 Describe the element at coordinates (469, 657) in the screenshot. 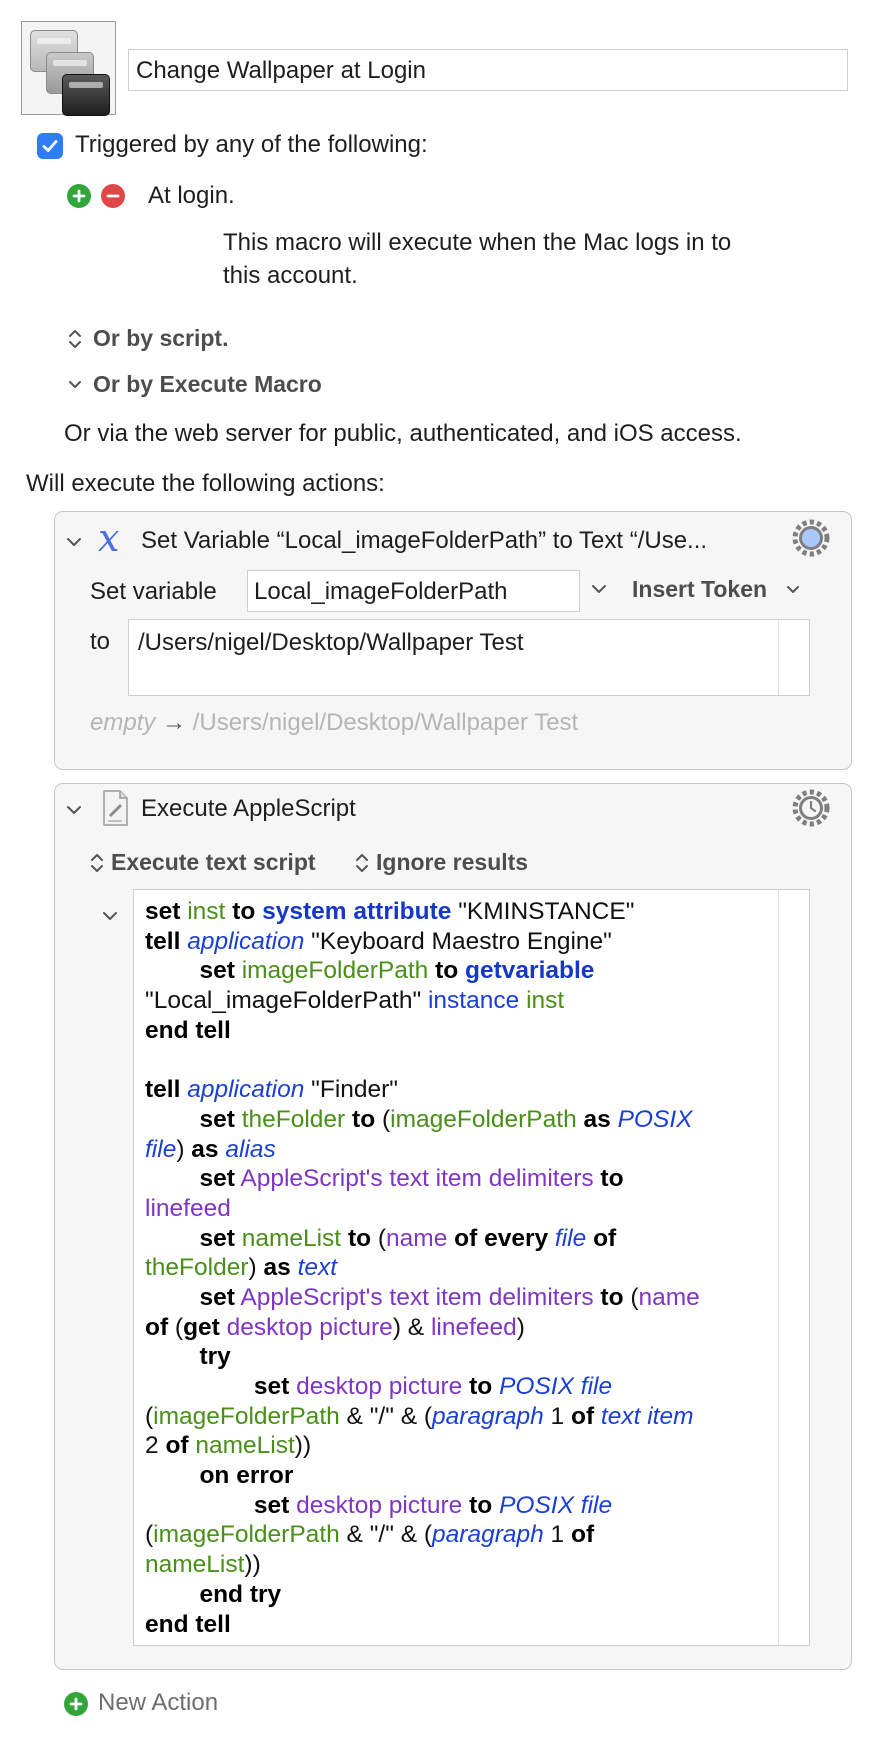

I see `text-value-field: /Users/nigel/Desktop/Wallpaper Test` at that location.